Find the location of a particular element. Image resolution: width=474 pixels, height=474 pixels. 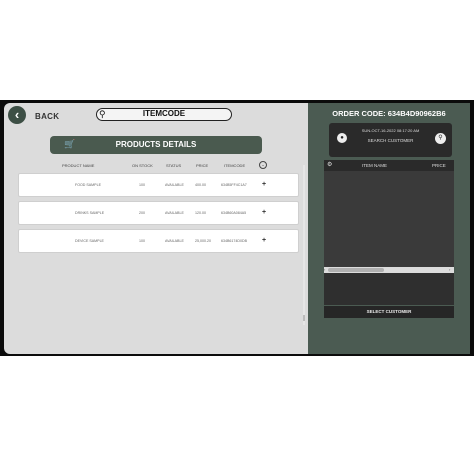

itemcode-search-input: ⚲ ITEMCODE is located at coordinates (164, 114).